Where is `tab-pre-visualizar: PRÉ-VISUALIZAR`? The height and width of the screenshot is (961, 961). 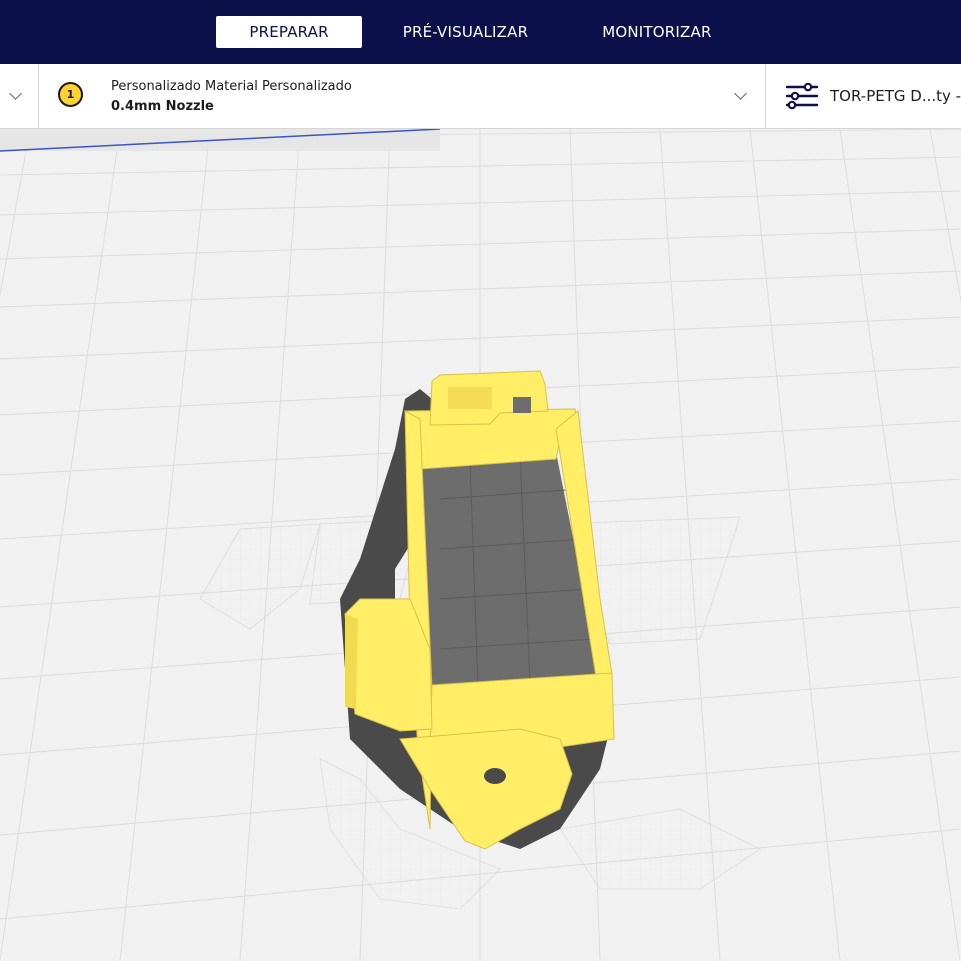 tab-pre-visualizar: PRÉ-VISUALIZAR is located at coordinates (465, 32).